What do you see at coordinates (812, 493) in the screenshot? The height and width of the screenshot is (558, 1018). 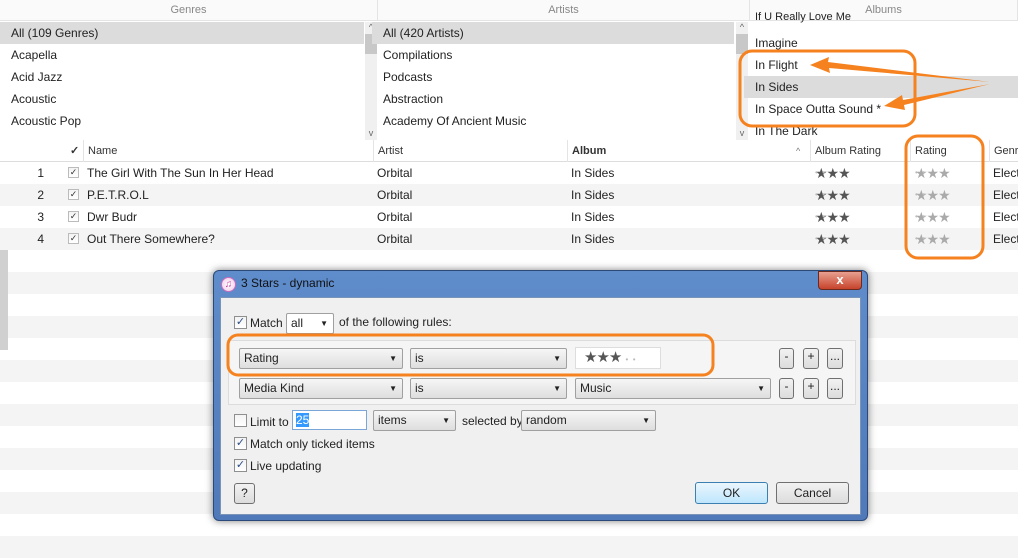 I see `cancel-button: Cancel` at bounding box center [812, 493].